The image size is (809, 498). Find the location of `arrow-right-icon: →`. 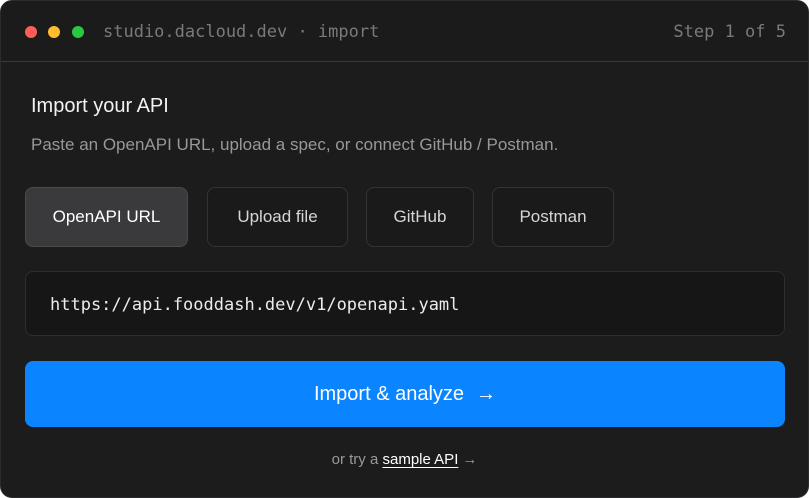

arrow-right-icon: → is located at coordinates (486, 393).